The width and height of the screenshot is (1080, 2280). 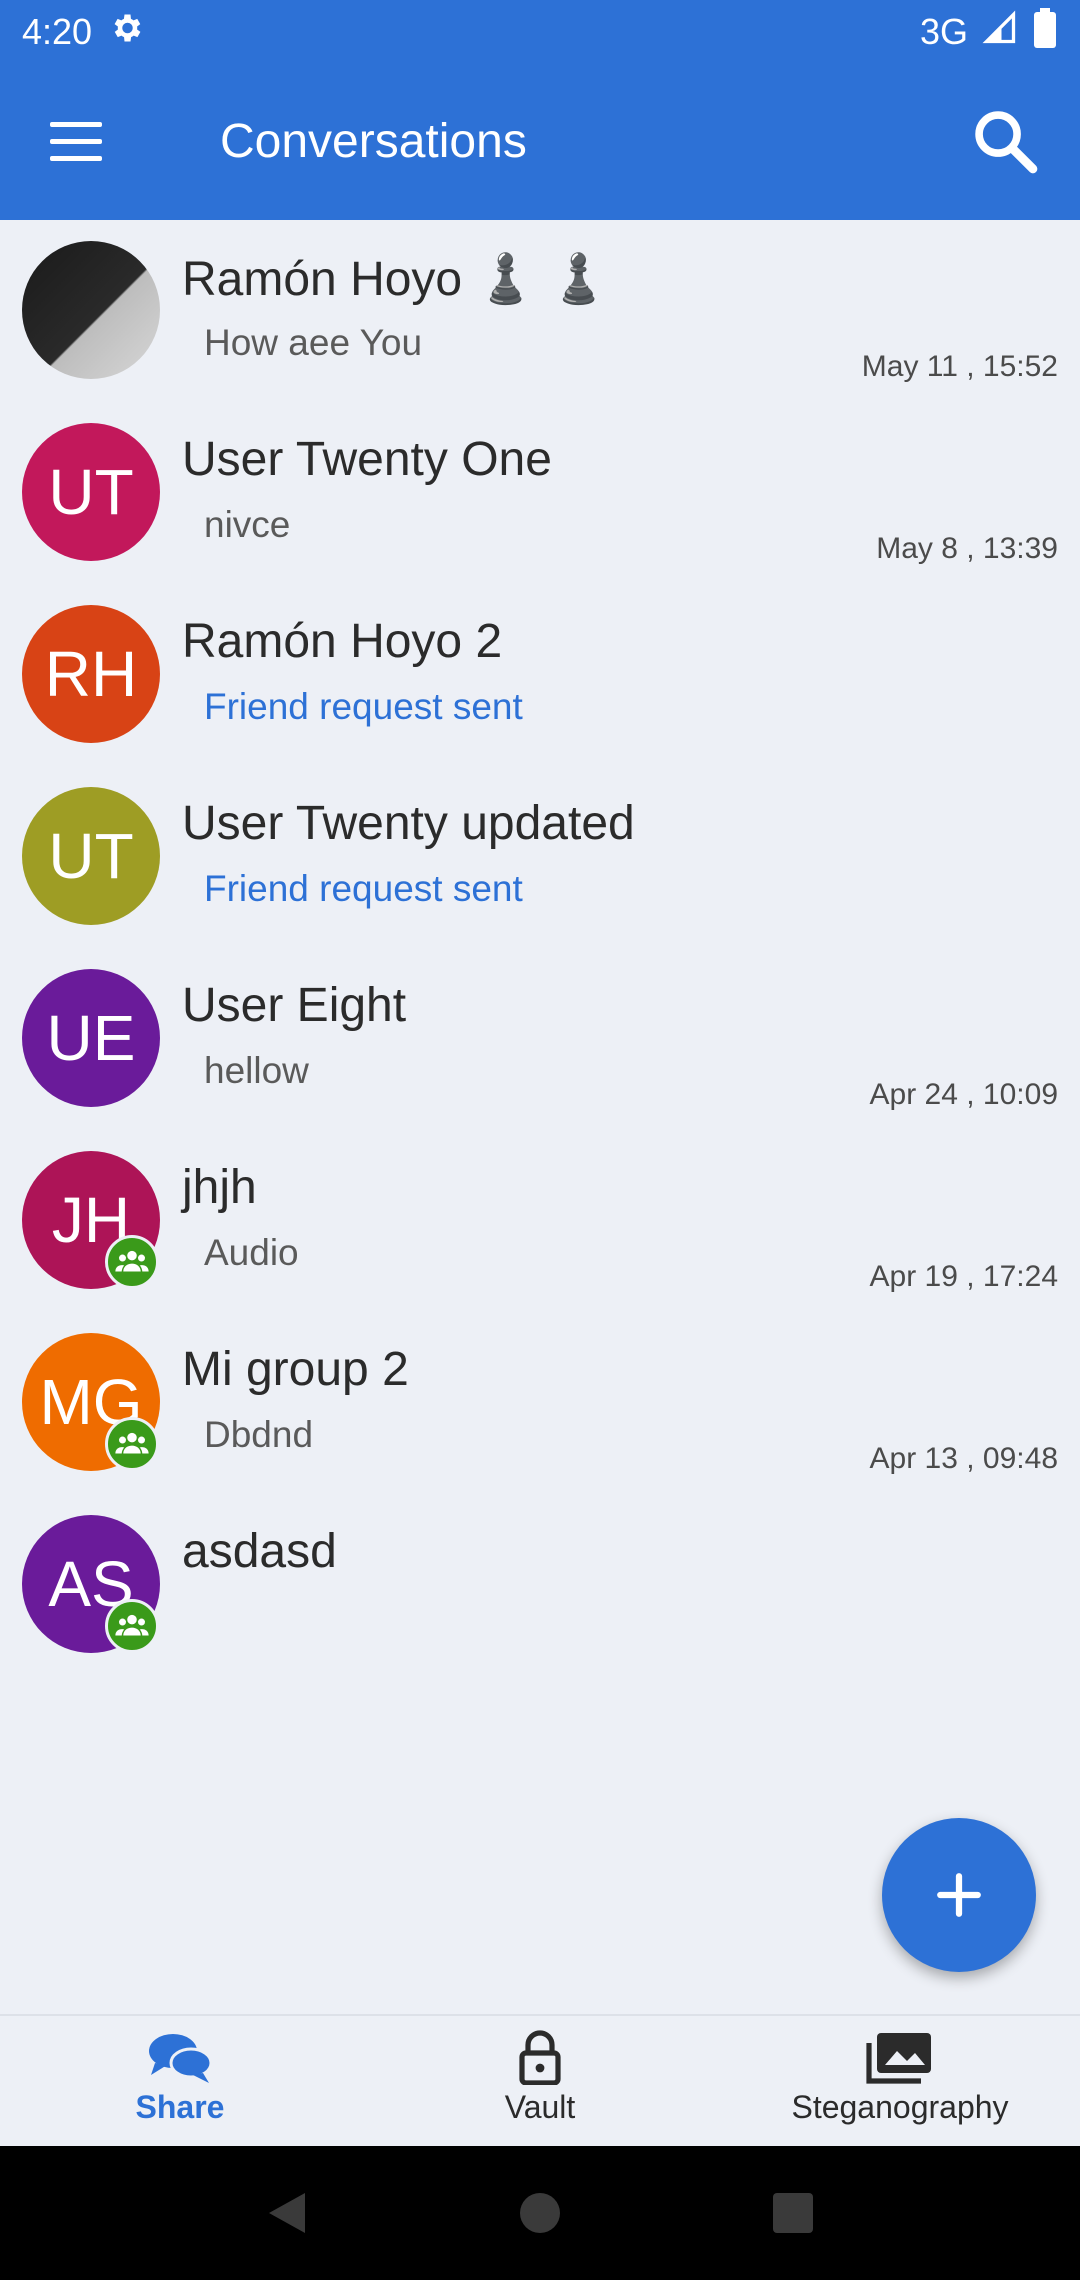 What do you see at coordinates (373, 141) in the screenshot?
I see `page-title: Conversations` at bounding box center [373, 141].